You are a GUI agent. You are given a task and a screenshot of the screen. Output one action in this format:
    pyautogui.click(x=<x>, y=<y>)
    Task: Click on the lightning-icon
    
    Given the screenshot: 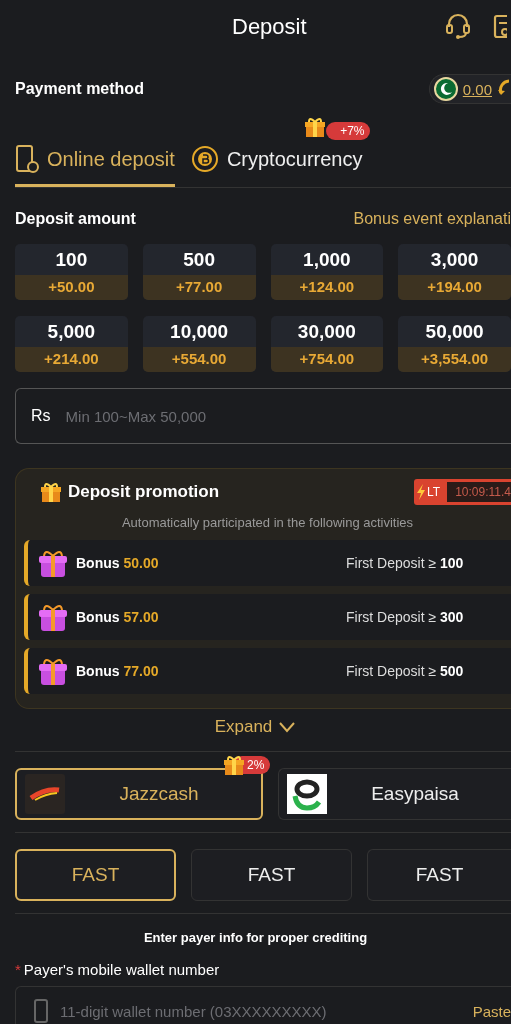 What is the action you would take?
    pyautogui.click(x=421, y=492)
    